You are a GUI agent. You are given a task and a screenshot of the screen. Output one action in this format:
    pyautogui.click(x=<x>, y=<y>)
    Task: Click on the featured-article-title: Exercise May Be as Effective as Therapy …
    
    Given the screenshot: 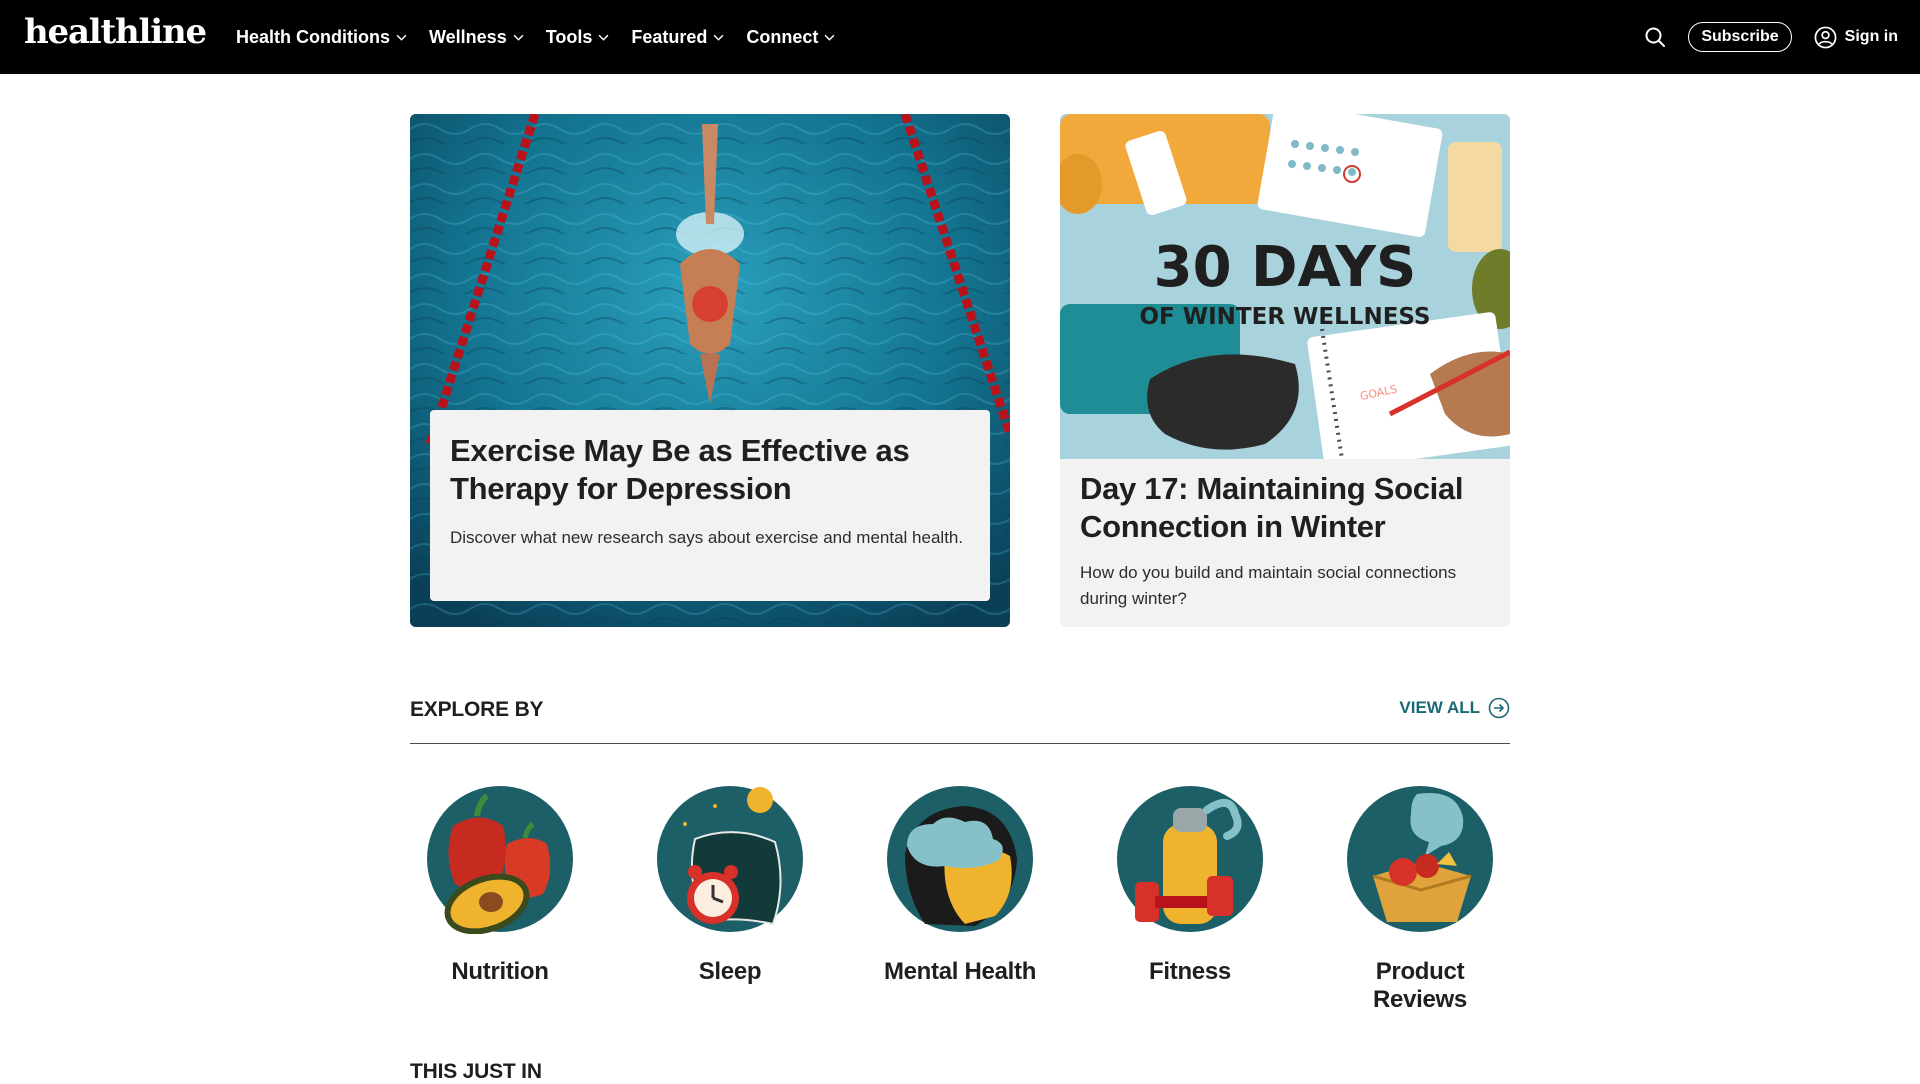 What is the action you would take?
    pyautogui.click(x=710, y=470)
    